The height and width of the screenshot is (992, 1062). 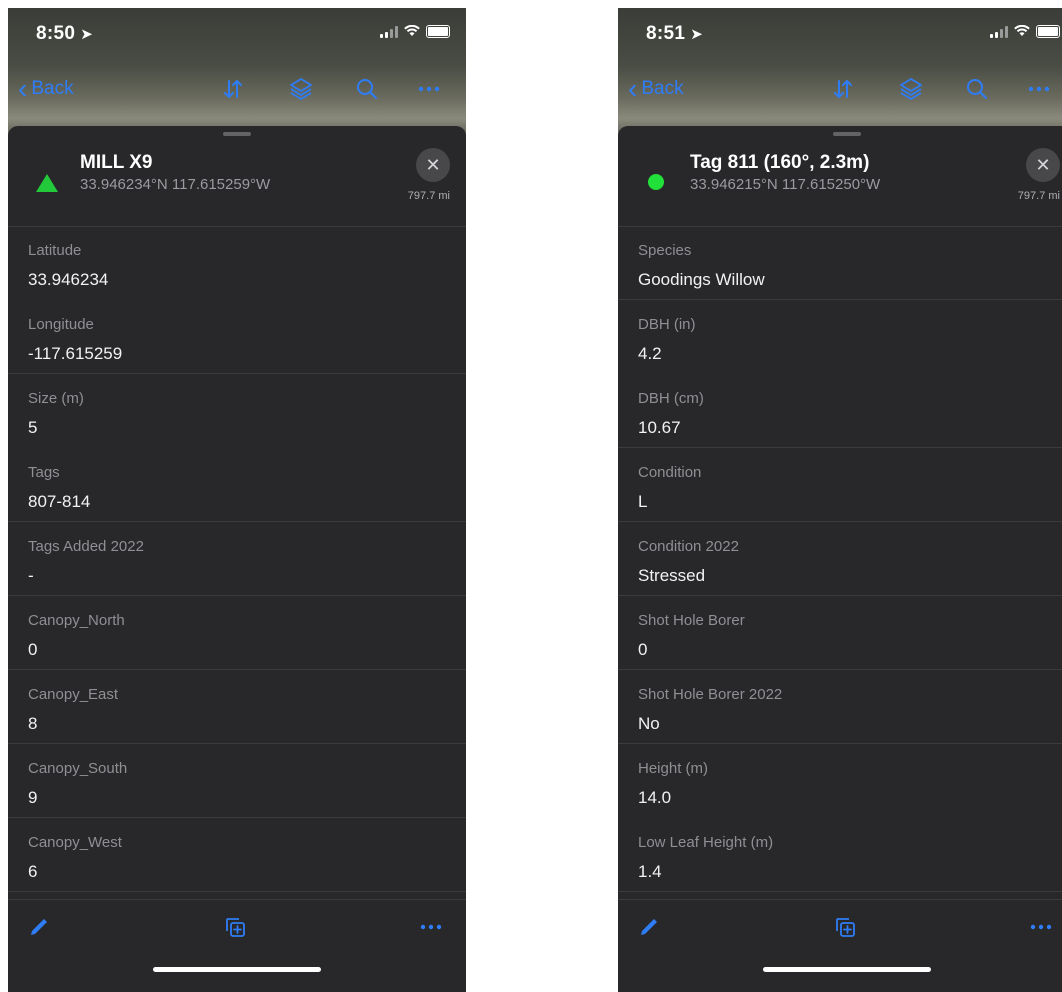 I want to click on attribute-value: 0, so click(x=33, y=649).